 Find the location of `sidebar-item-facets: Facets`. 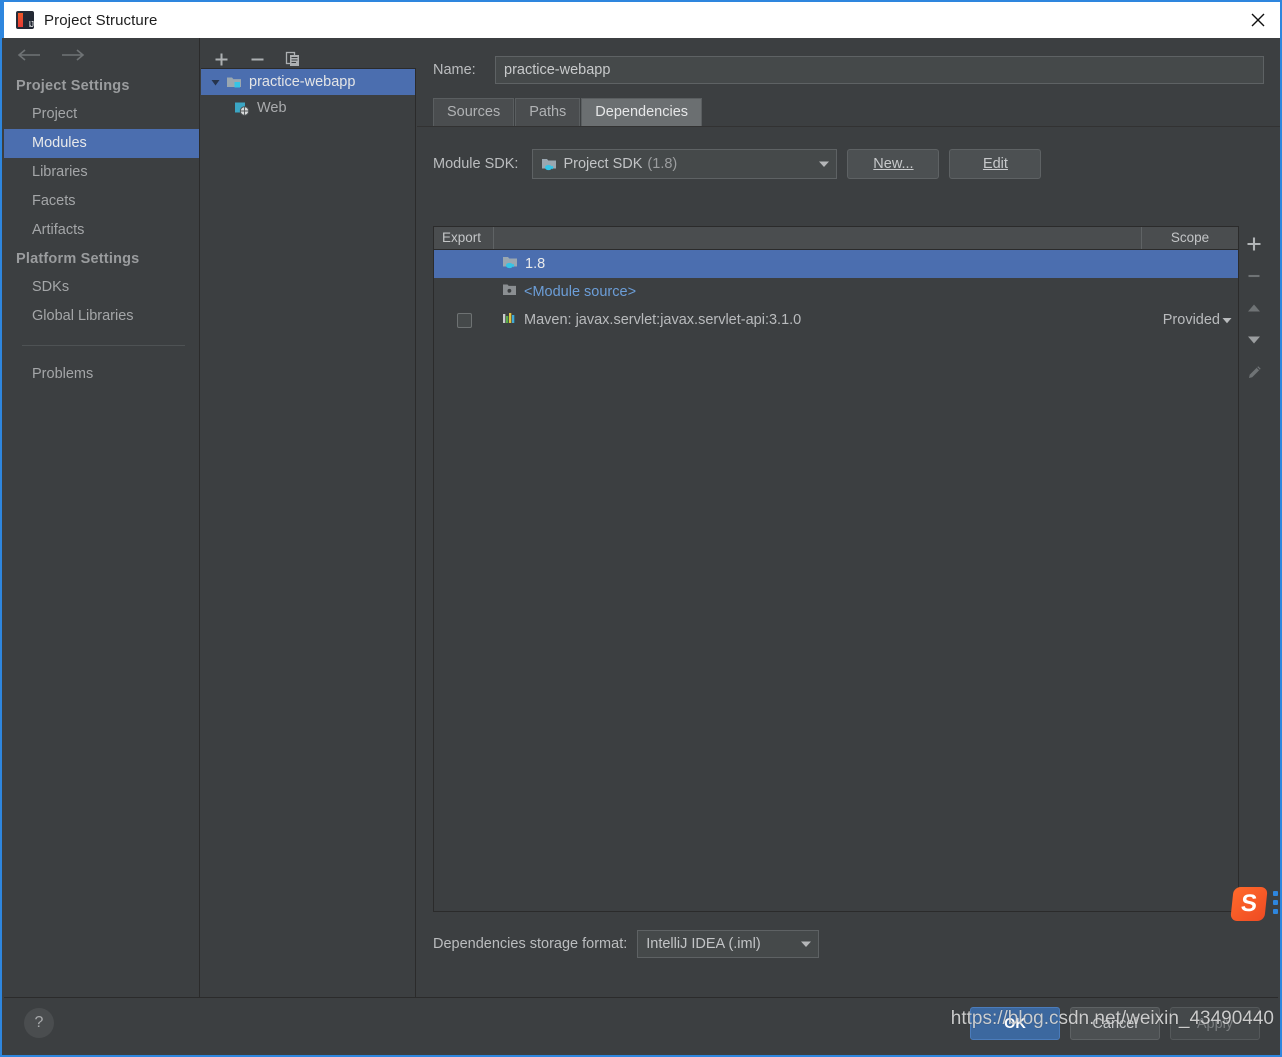

sidebar-item-facets: Facets is located at coordinates (101, 201).